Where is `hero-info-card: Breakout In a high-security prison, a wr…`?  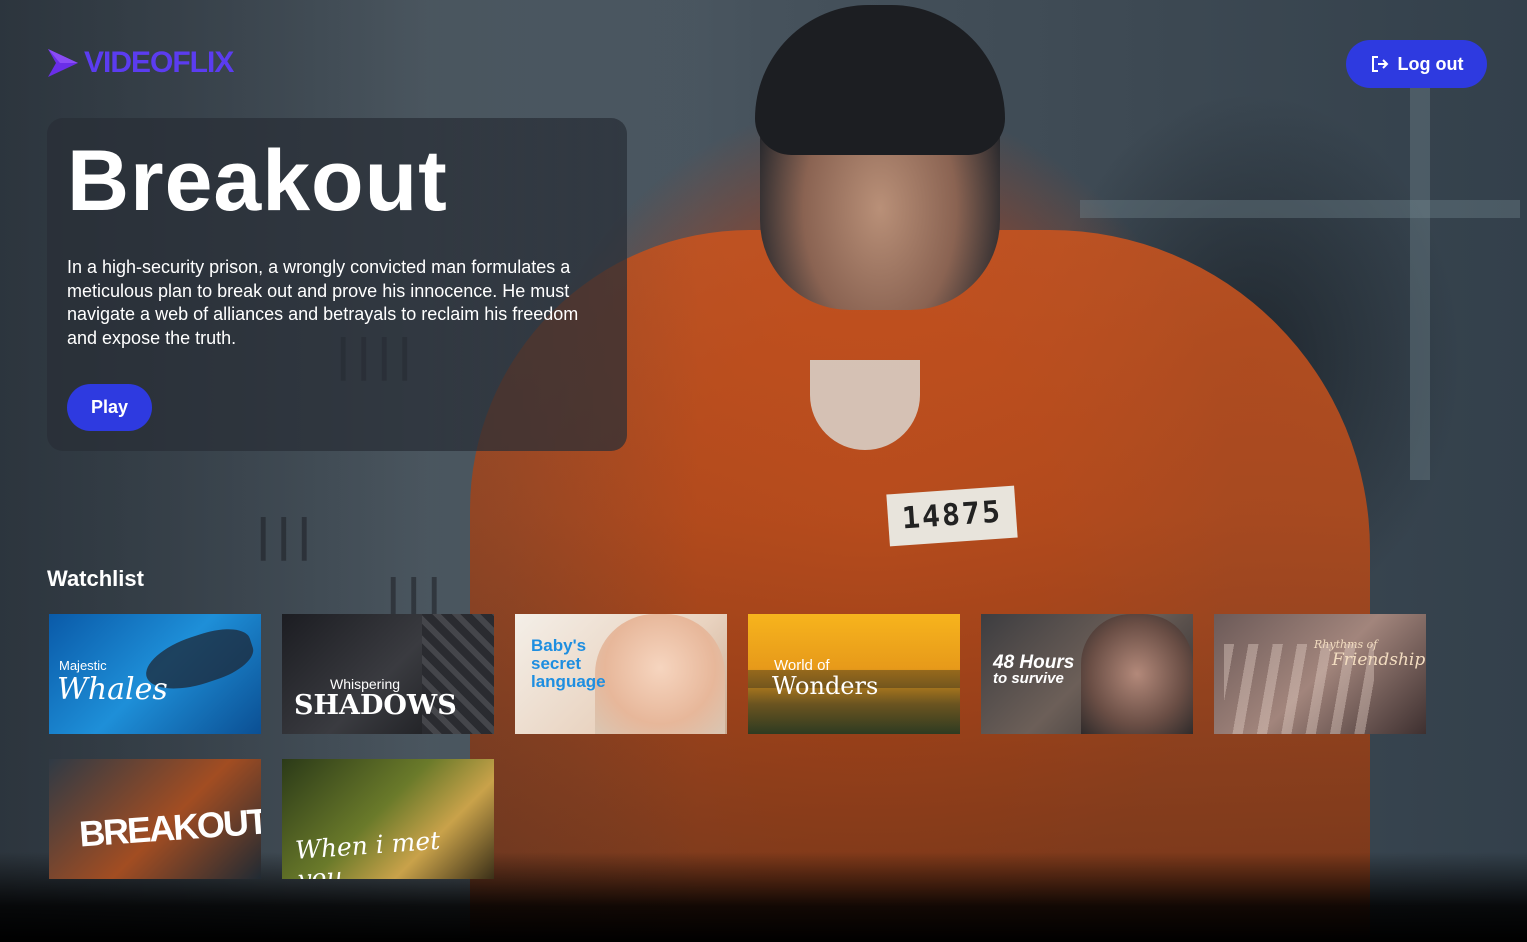
hero-info-card: Breakout In a high-security prison, a wr… is located at coordinates (337, 284).